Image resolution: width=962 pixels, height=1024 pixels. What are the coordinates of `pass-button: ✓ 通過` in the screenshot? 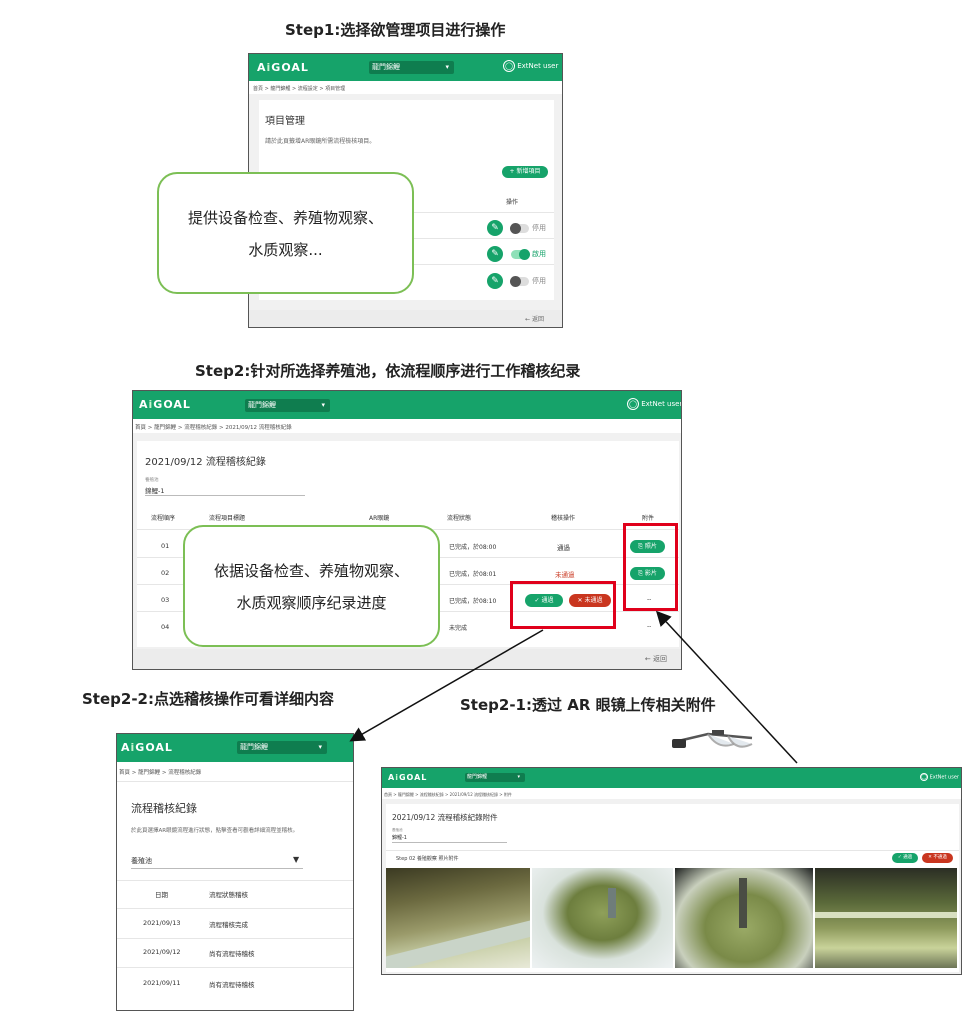 It's located at (905, 858).